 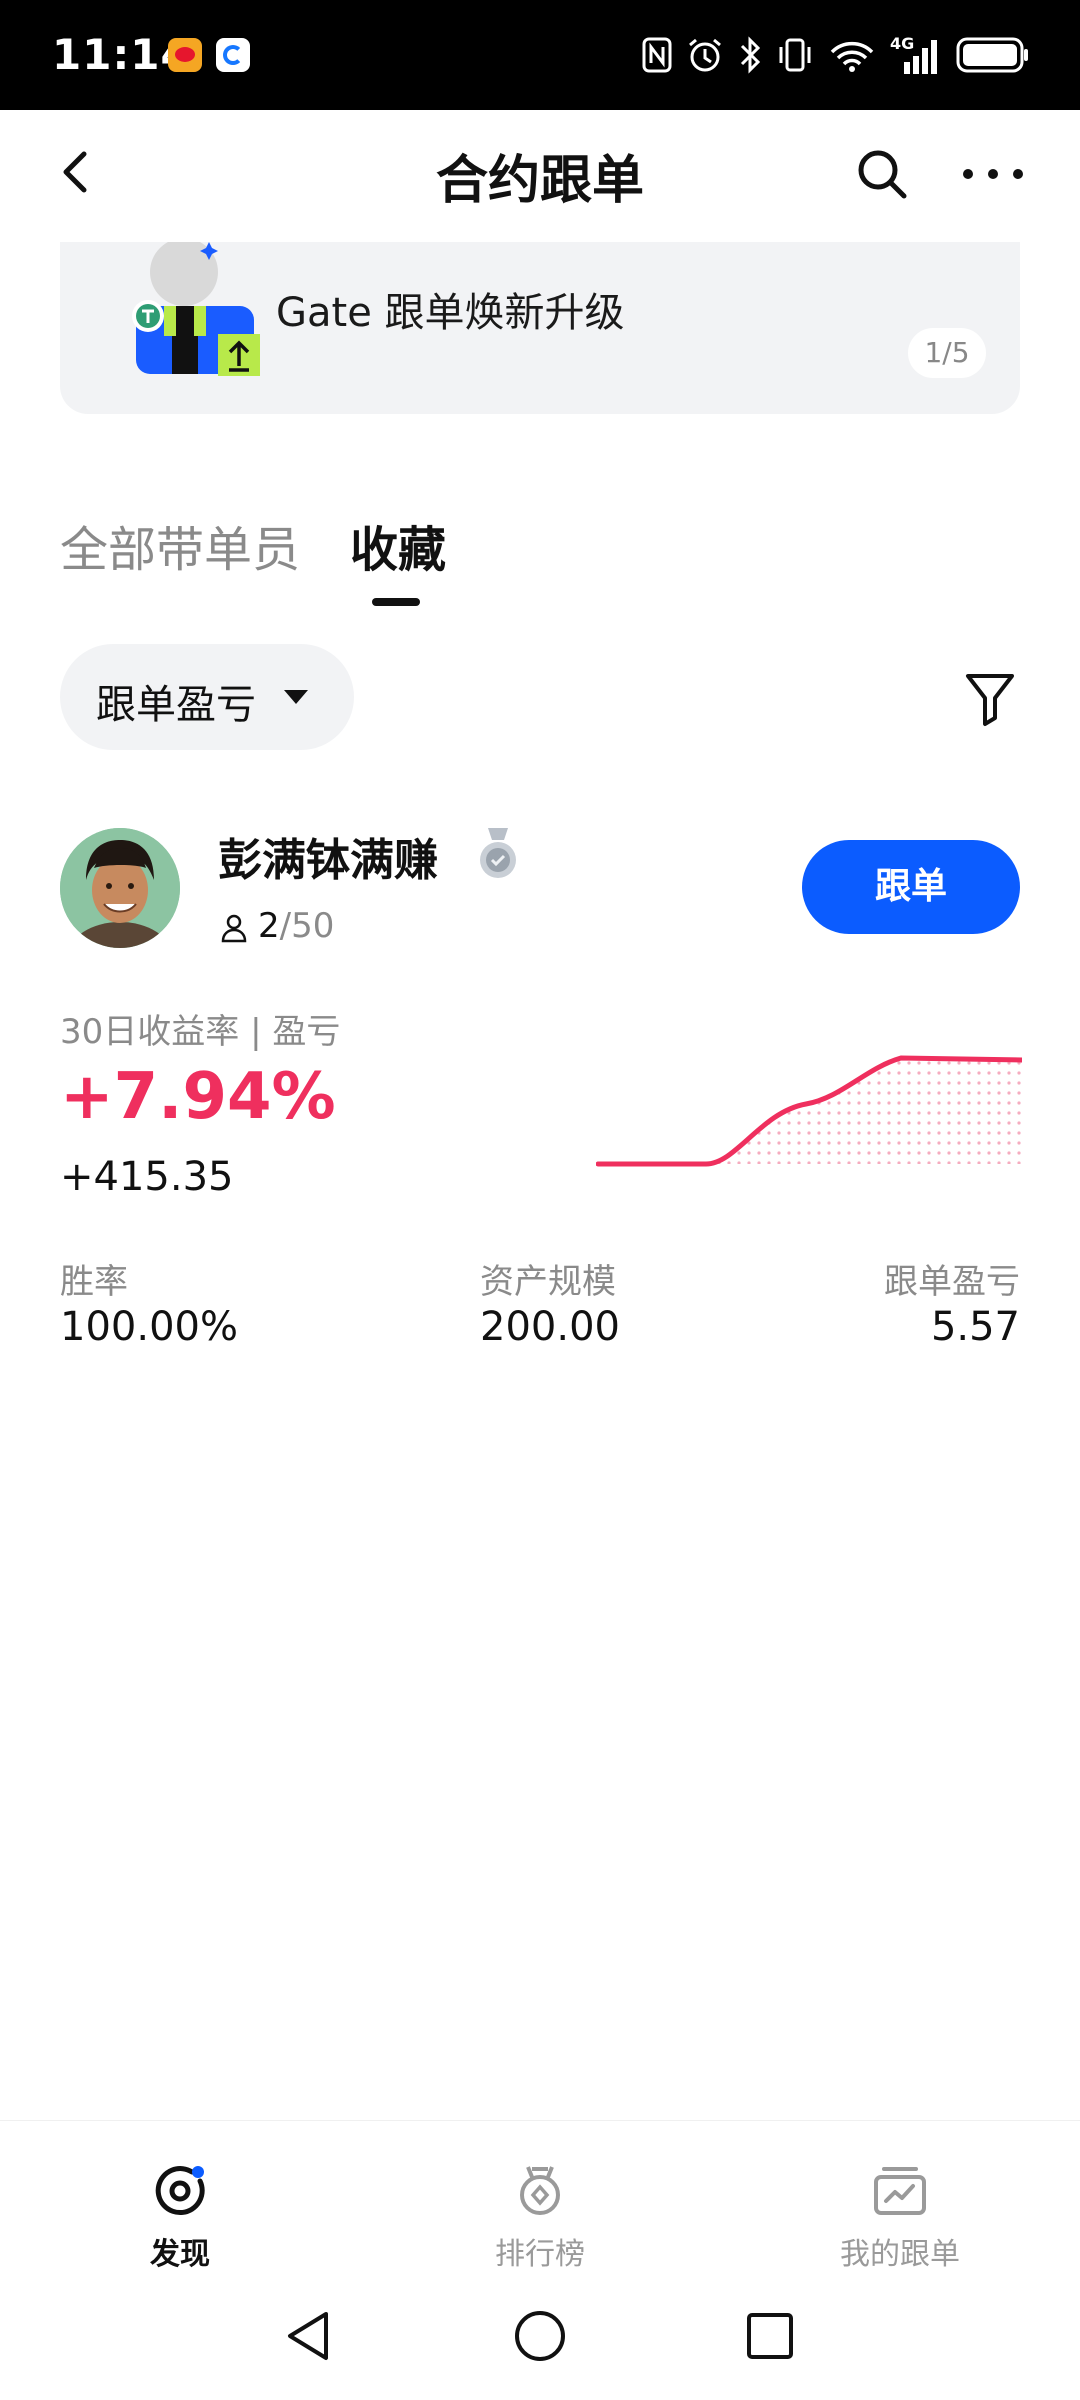 What do you see at coordinates (795, 55) in the screenshot?
I see `vibrate-icon` at bounding box center [795, 55].